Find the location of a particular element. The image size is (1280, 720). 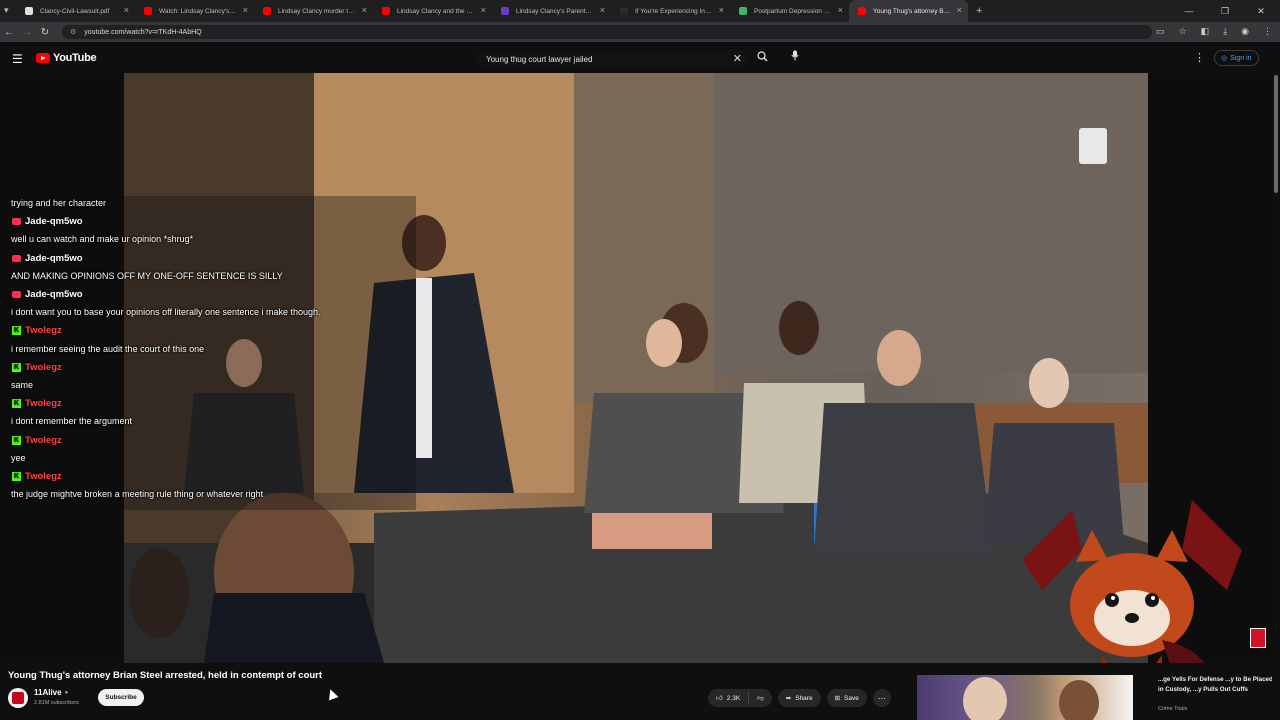

browser-tab: Lindsay Clancy's Parents' $1 Mi × is located at coordinates (551, 11).